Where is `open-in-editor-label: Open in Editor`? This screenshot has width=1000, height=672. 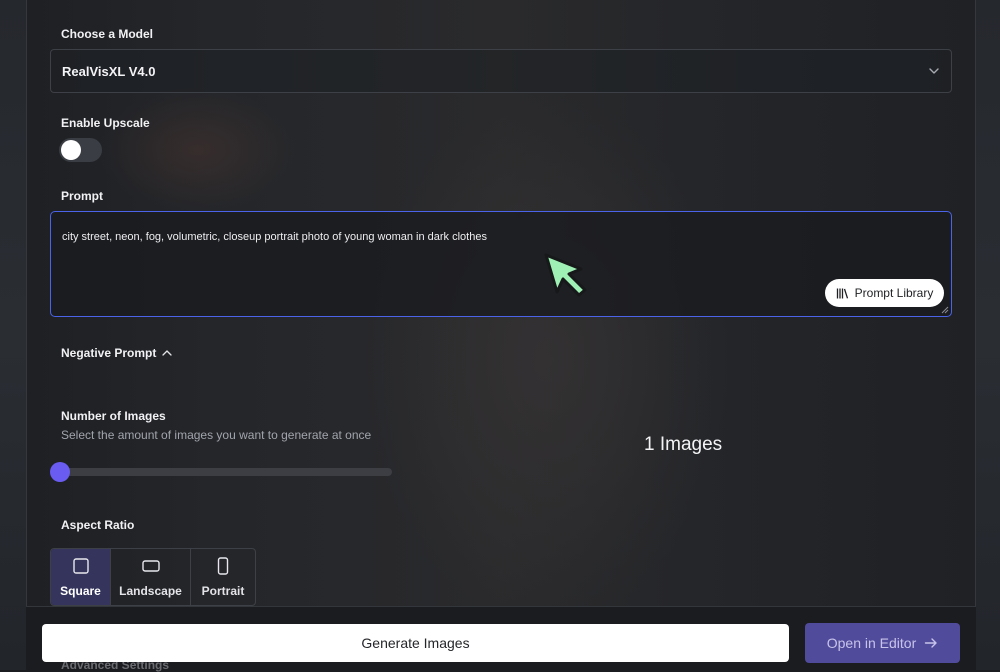
open-in-editor-label: Open in Editor is located at coordinates (871, 643).